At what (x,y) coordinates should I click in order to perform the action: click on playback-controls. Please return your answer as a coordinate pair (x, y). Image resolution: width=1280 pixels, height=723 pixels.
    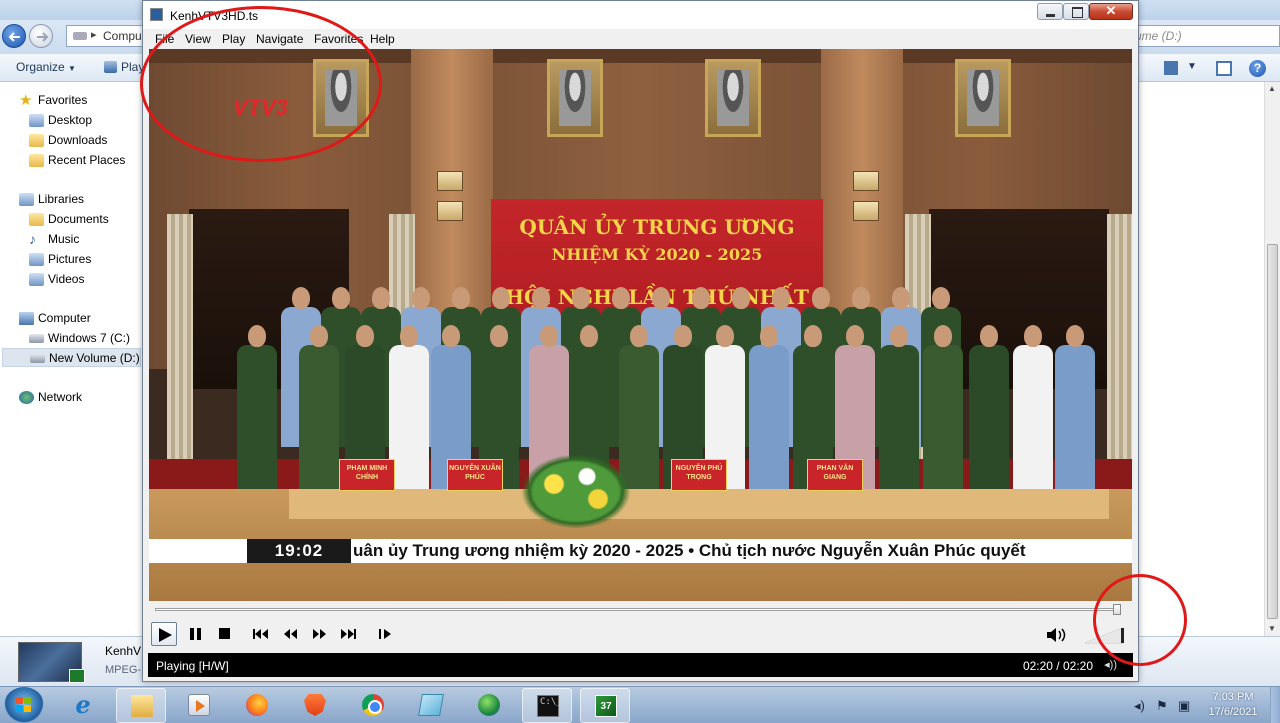
    Looking at the image, I should click on (640, 635).